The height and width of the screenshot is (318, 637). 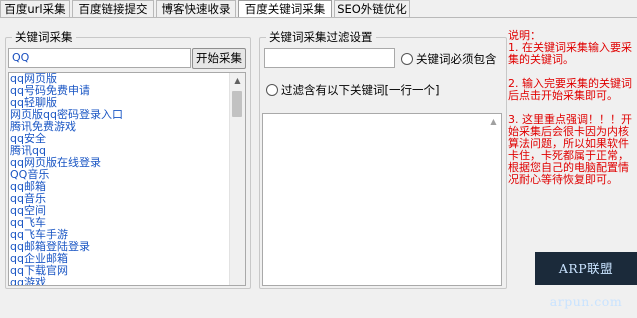 What do you see at coordinates (318, 9) in the screenshot?
I see `tab-strip: 百度url采集 百度链接提交 博客快速收录 百度关键词采集 SEO外链优化` at bounding box center [318, 9].